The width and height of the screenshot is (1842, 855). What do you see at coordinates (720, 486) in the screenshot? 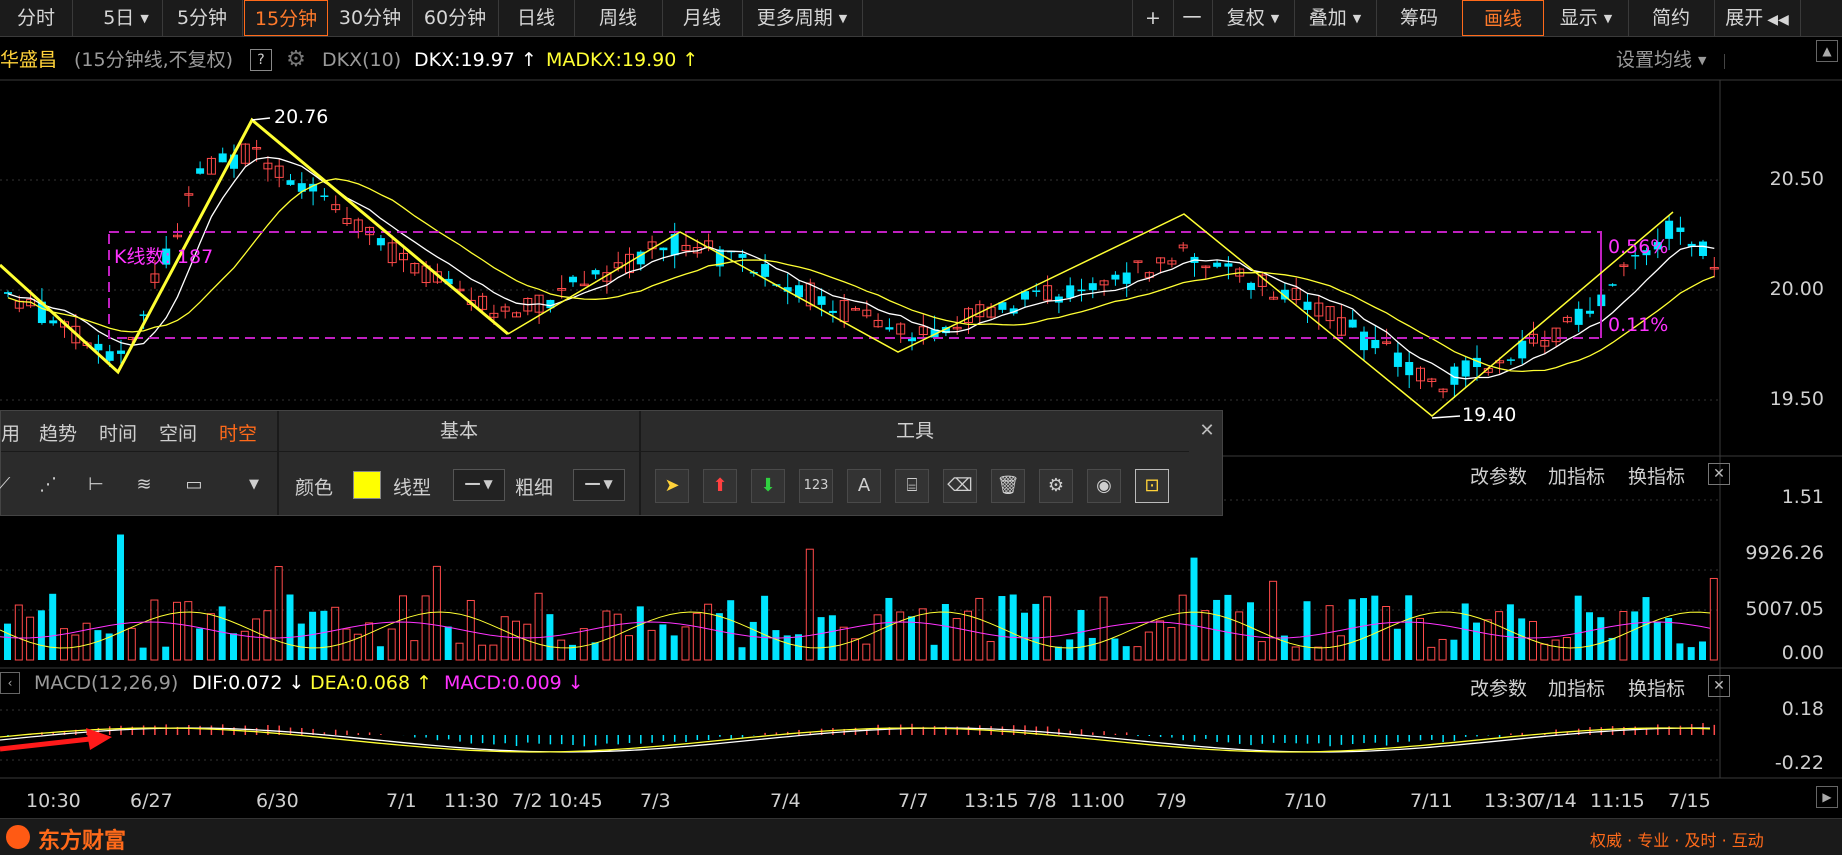
I see `up-arrow-icon: ⬆` at bounding box center [720, 486].